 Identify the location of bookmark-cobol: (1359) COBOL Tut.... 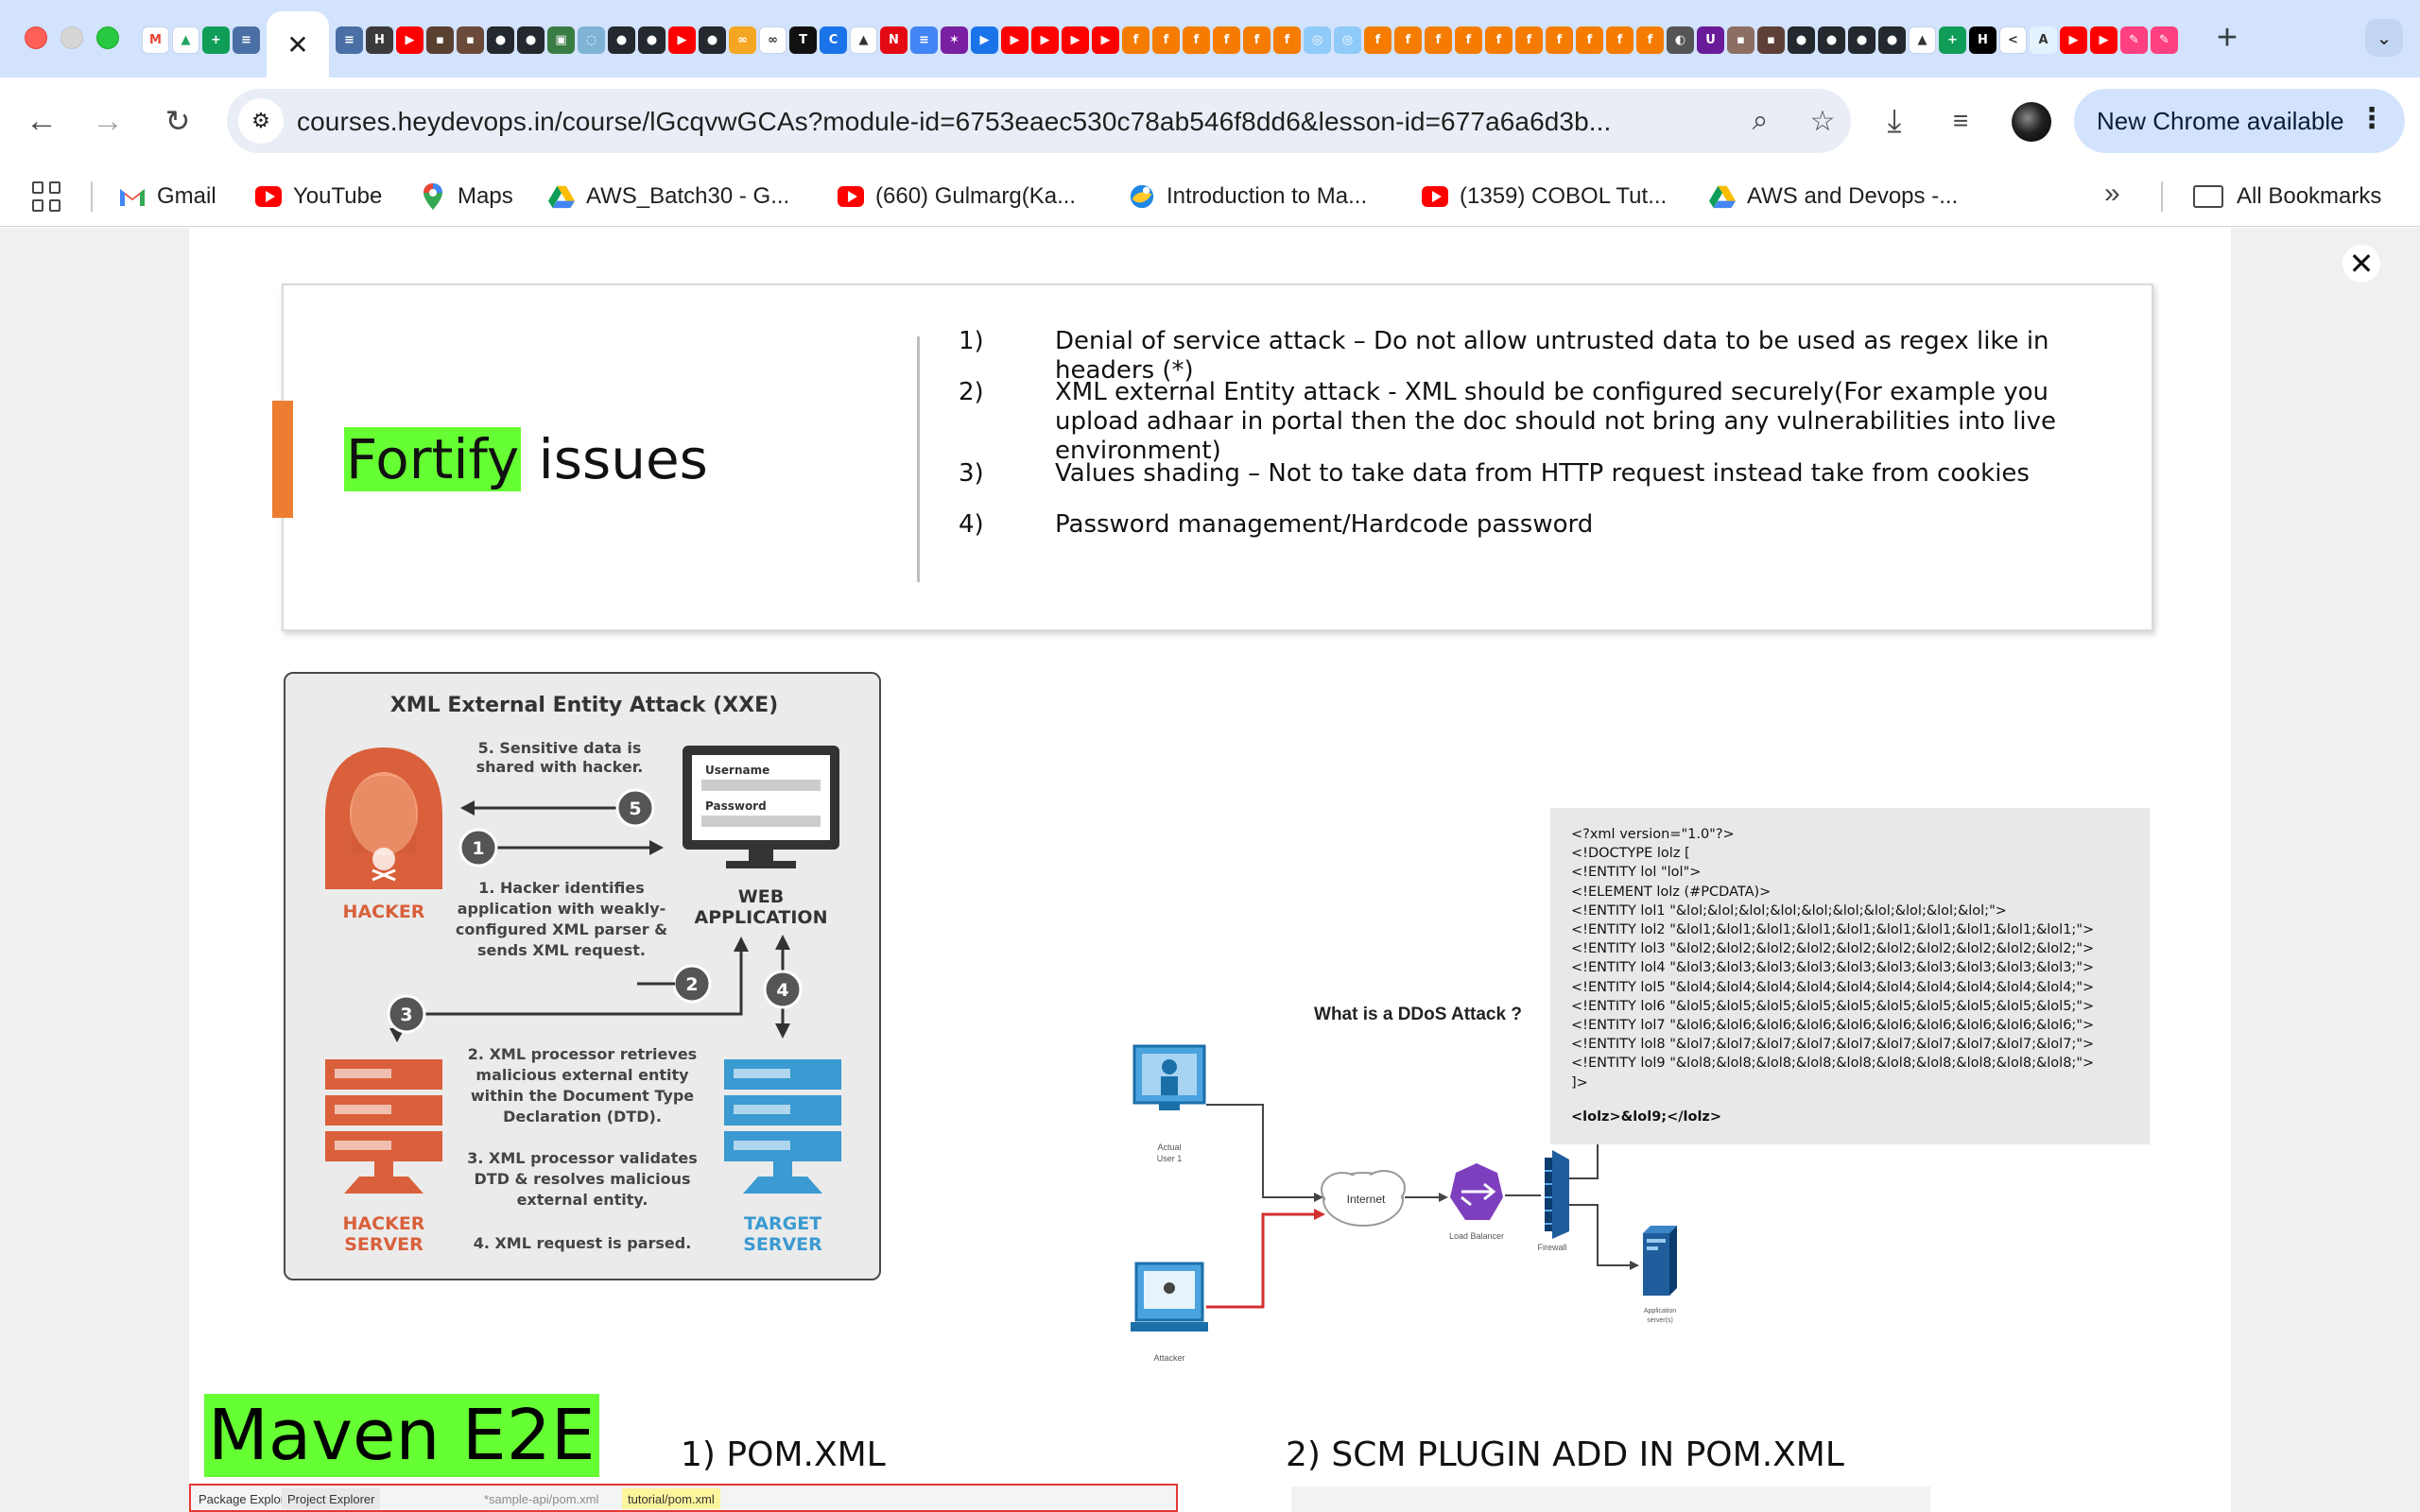
(1544, 196).